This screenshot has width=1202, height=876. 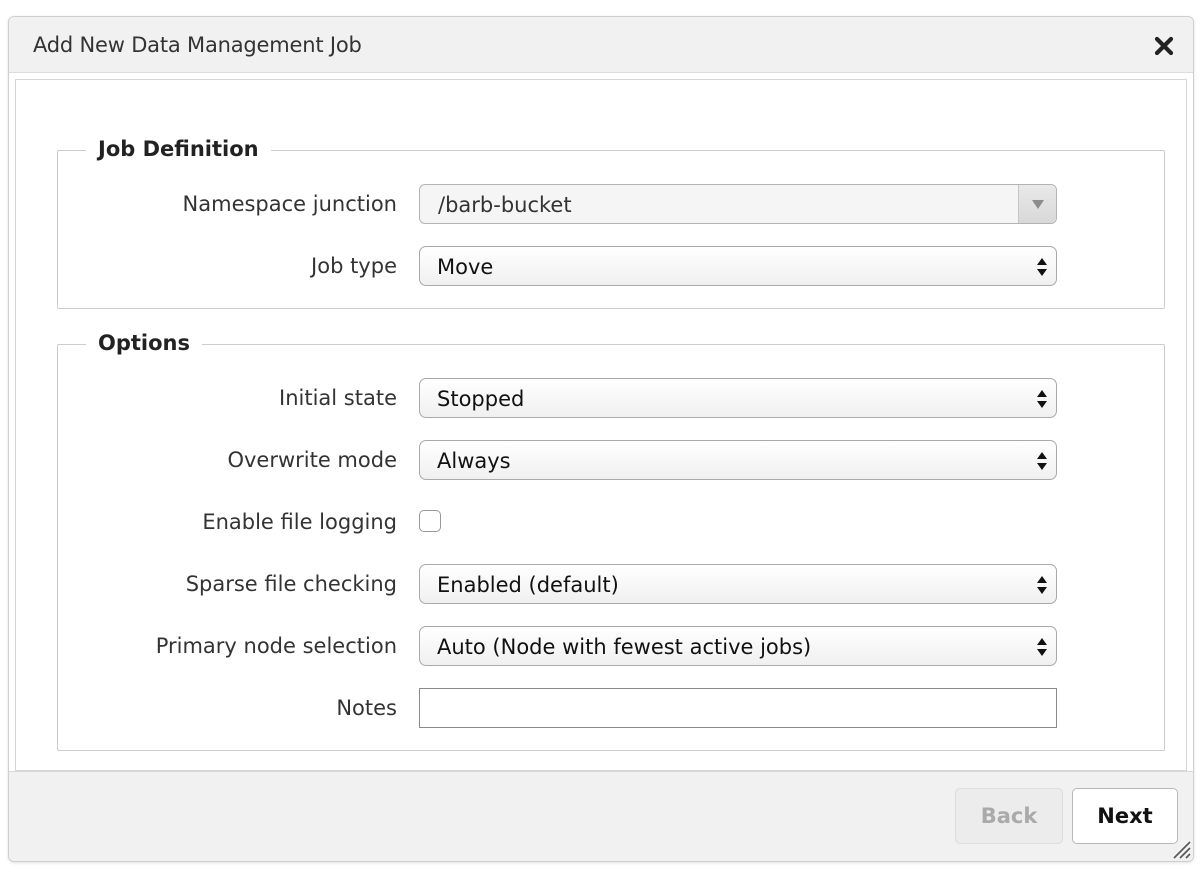 What do you see at coordinates (738, 204) in the screenshot?
I see `namespace-junction-combobox: /barb-bucket` at bounding box center [738, 204].